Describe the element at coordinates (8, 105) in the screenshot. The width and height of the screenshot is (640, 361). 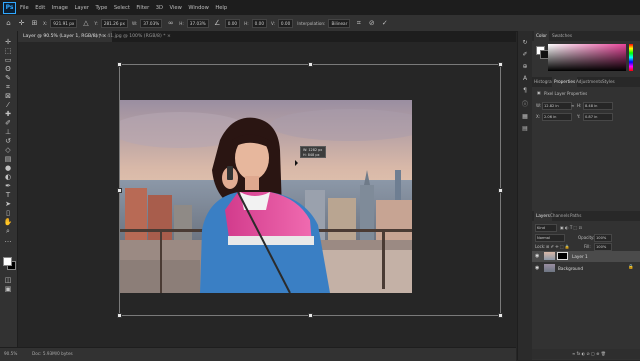
I see `eyedropper-tool-icon: ⁄` at that location.